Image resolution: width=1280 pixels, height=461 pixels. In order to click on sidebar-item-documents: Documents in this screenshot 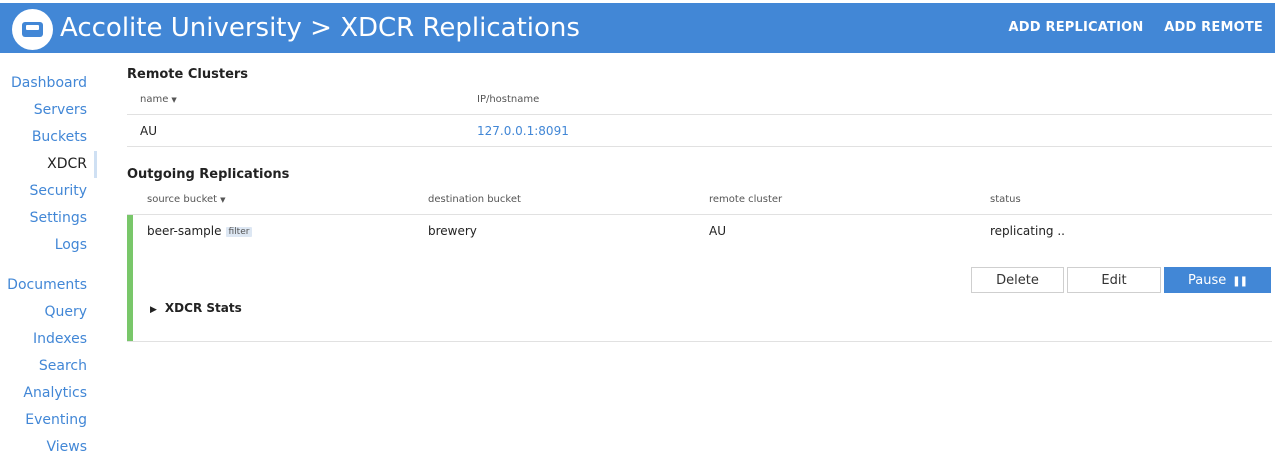, I will do `click(48, 285)`.